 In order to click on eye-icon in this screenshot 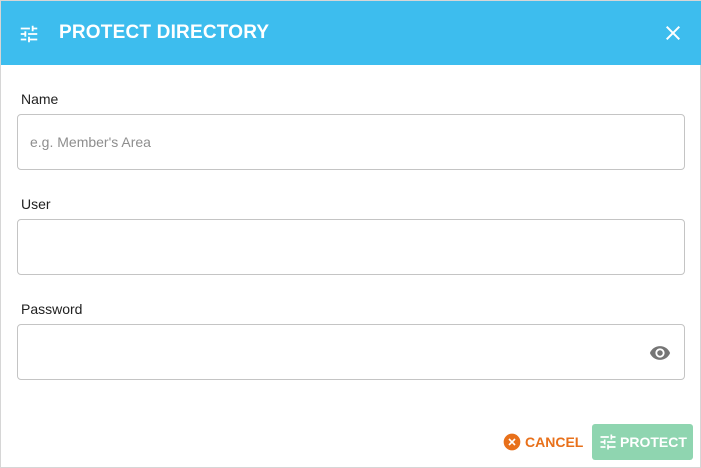, I will do `click(660, 353)`.